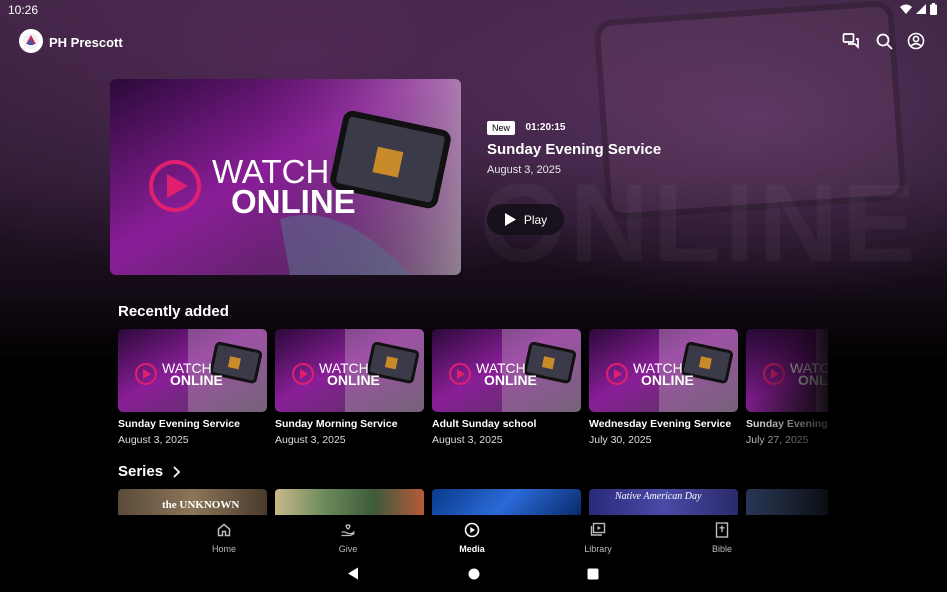 The height and width of the screenshot is (592, 947). I want to click on chat-icon, so click(850, 41).